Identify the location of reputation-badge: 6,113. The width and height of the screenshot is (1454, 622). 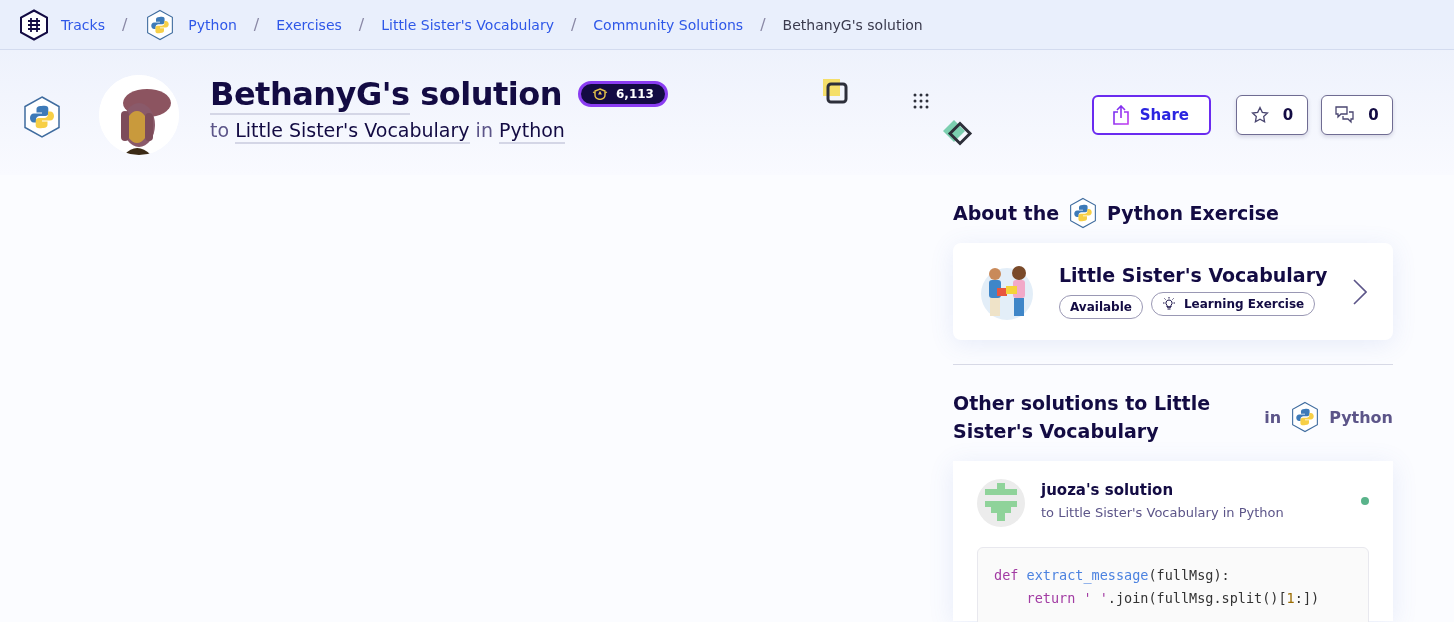
(622, 94).